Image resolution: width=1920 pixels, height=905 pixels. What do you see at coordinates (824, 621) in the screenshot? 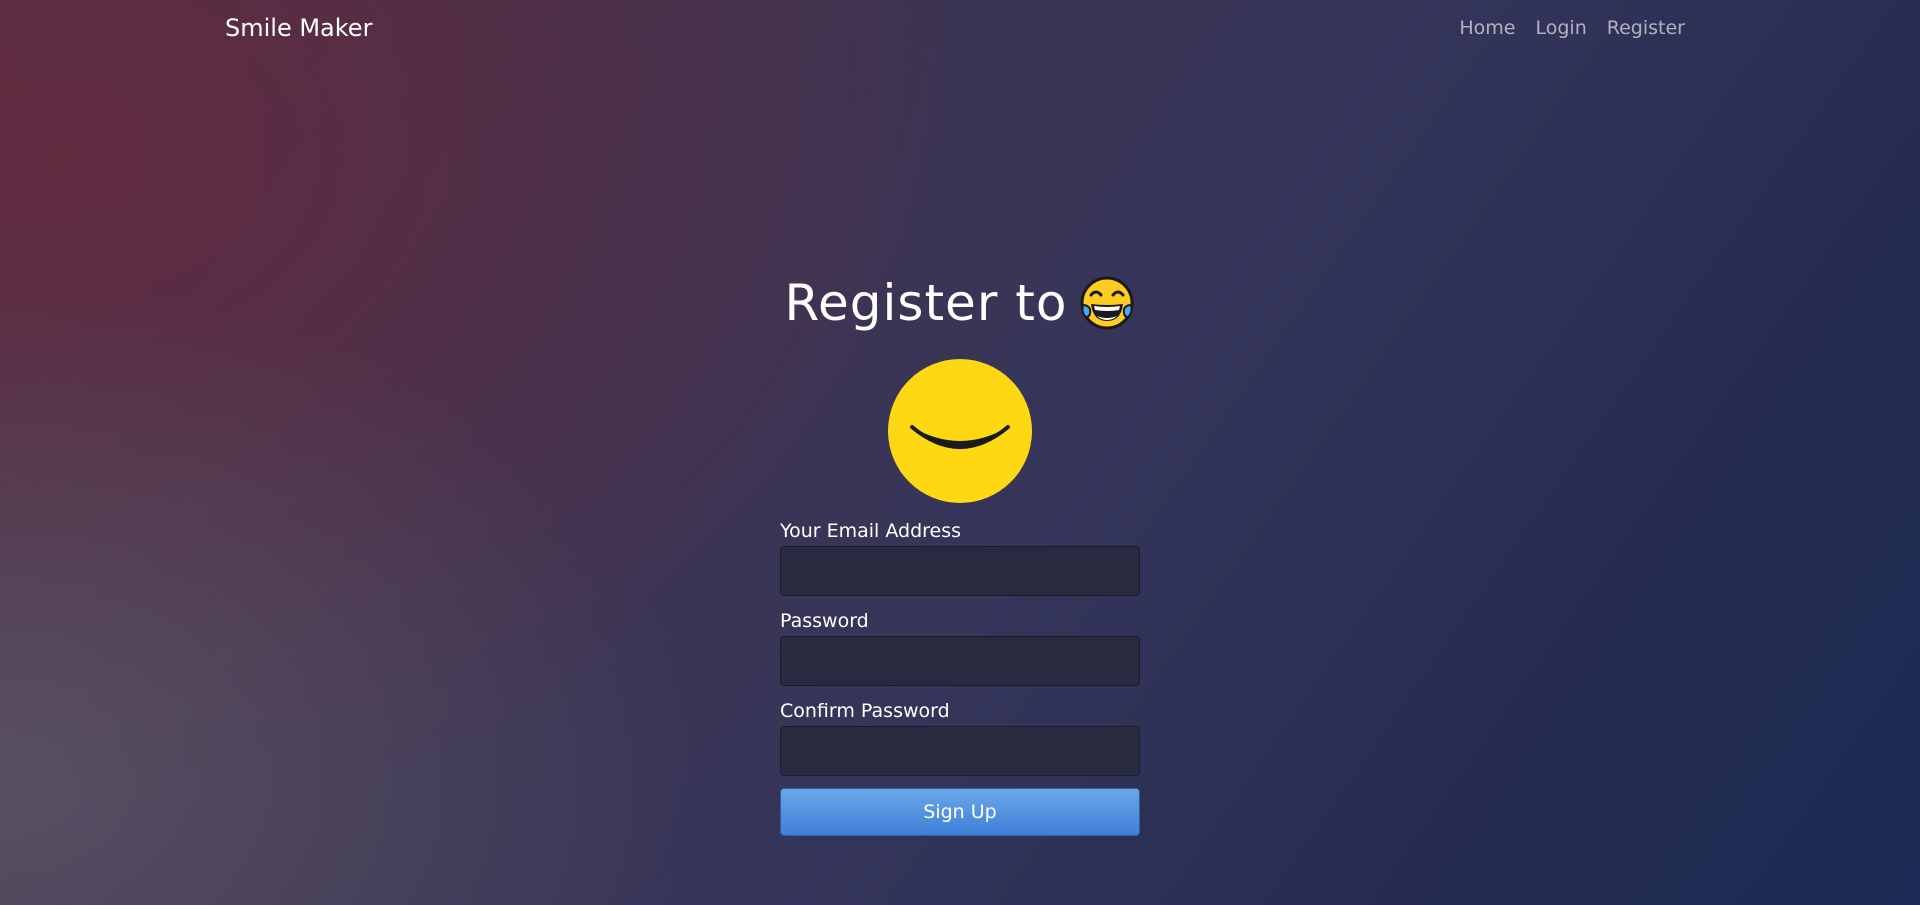
I see `password-label: Password` at bounding box center [824, 621].